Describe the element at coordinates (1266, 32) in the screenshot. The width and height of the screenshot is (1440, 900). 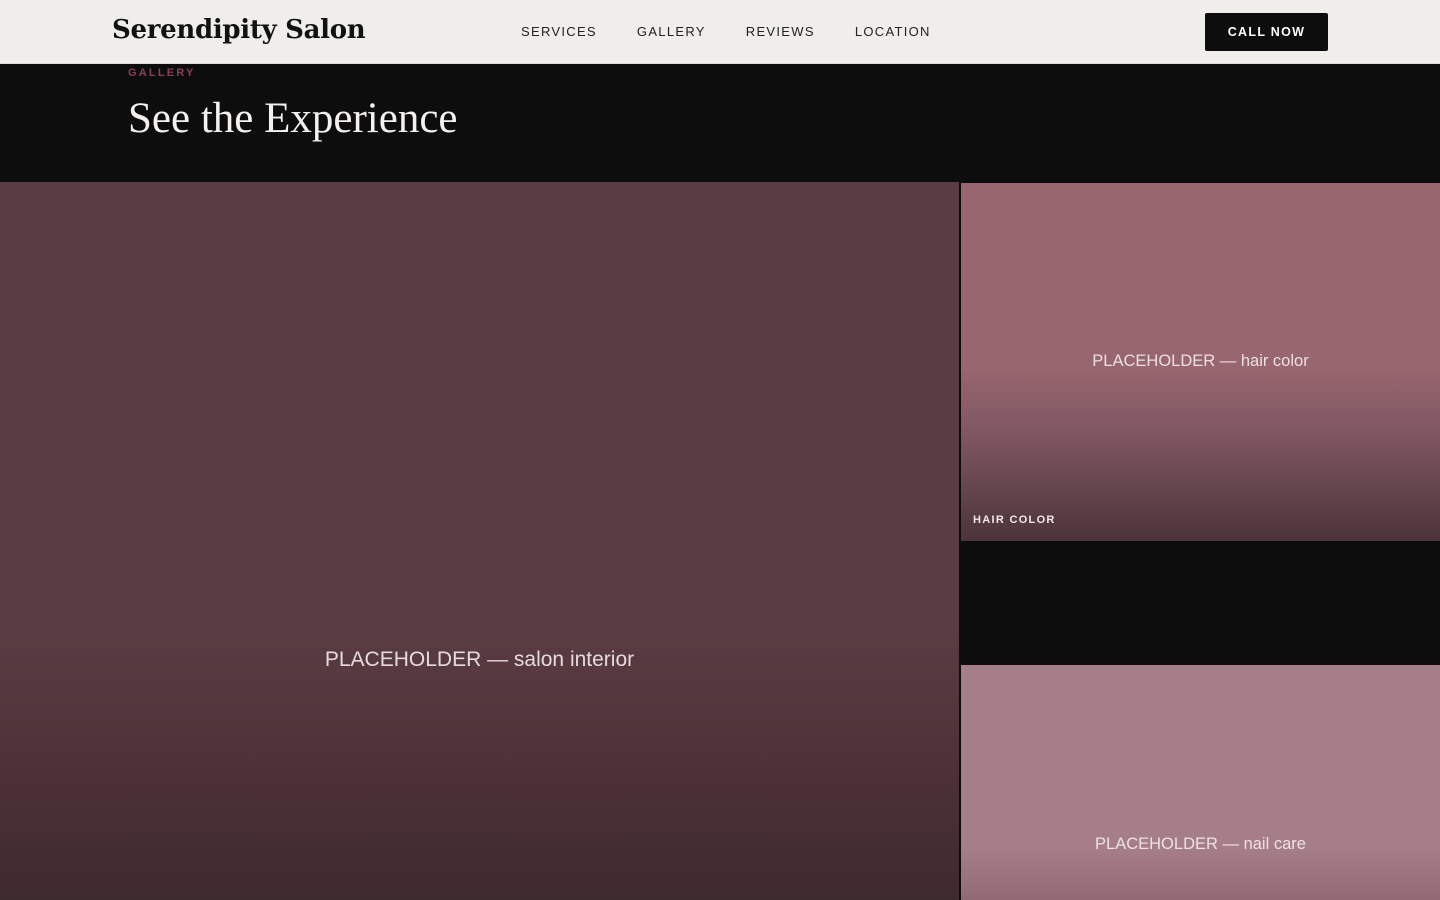
I see `call-now-button: CALL NOW` at that location.